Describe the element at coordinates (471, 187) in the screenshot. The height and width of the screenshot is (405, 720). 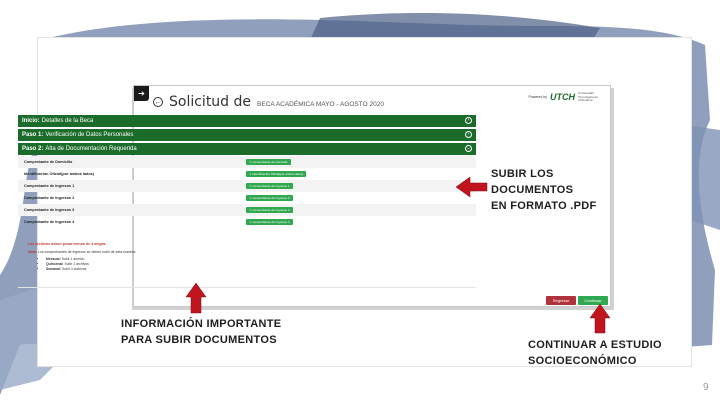
I see `arrow-left-icon` at that location.